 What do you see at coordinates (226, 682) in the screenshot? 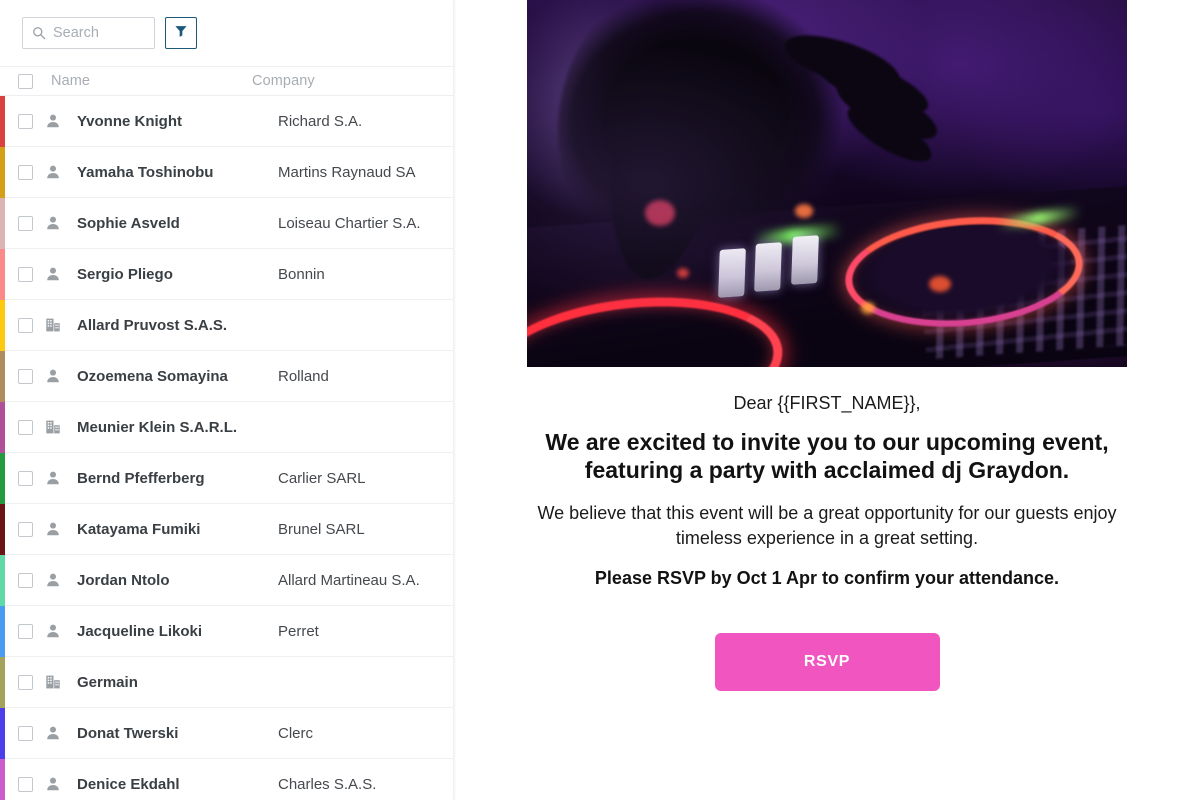
I see `table-row: Germain` at bounding box center [226, 682].